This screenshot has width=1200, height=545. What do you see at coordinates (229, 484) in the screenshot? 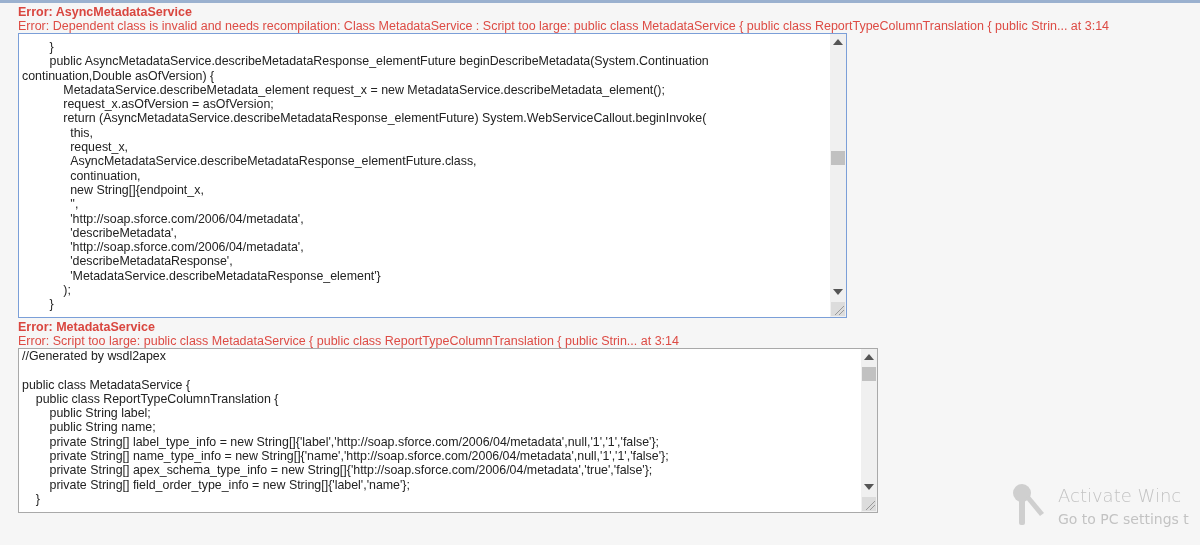
I see `code-line: private String[] field_order_type_info = new String[]{'label','name'};` at bounding box center [229, 484].